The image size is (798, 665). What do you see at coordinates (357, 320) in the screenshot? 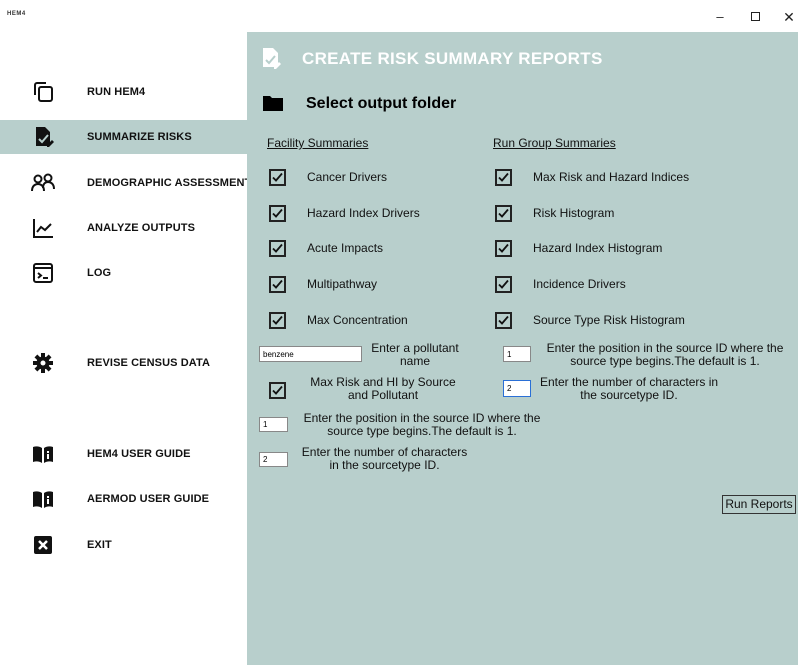
I see `checkbox-label: Max Concentration` at bounding box center [357, 320].